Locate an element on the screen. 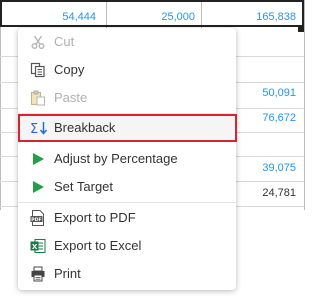 Image resolution: width=320 pixels, height=305 pixels. cell-value: 39,075 is located at coordinates (268, 168).